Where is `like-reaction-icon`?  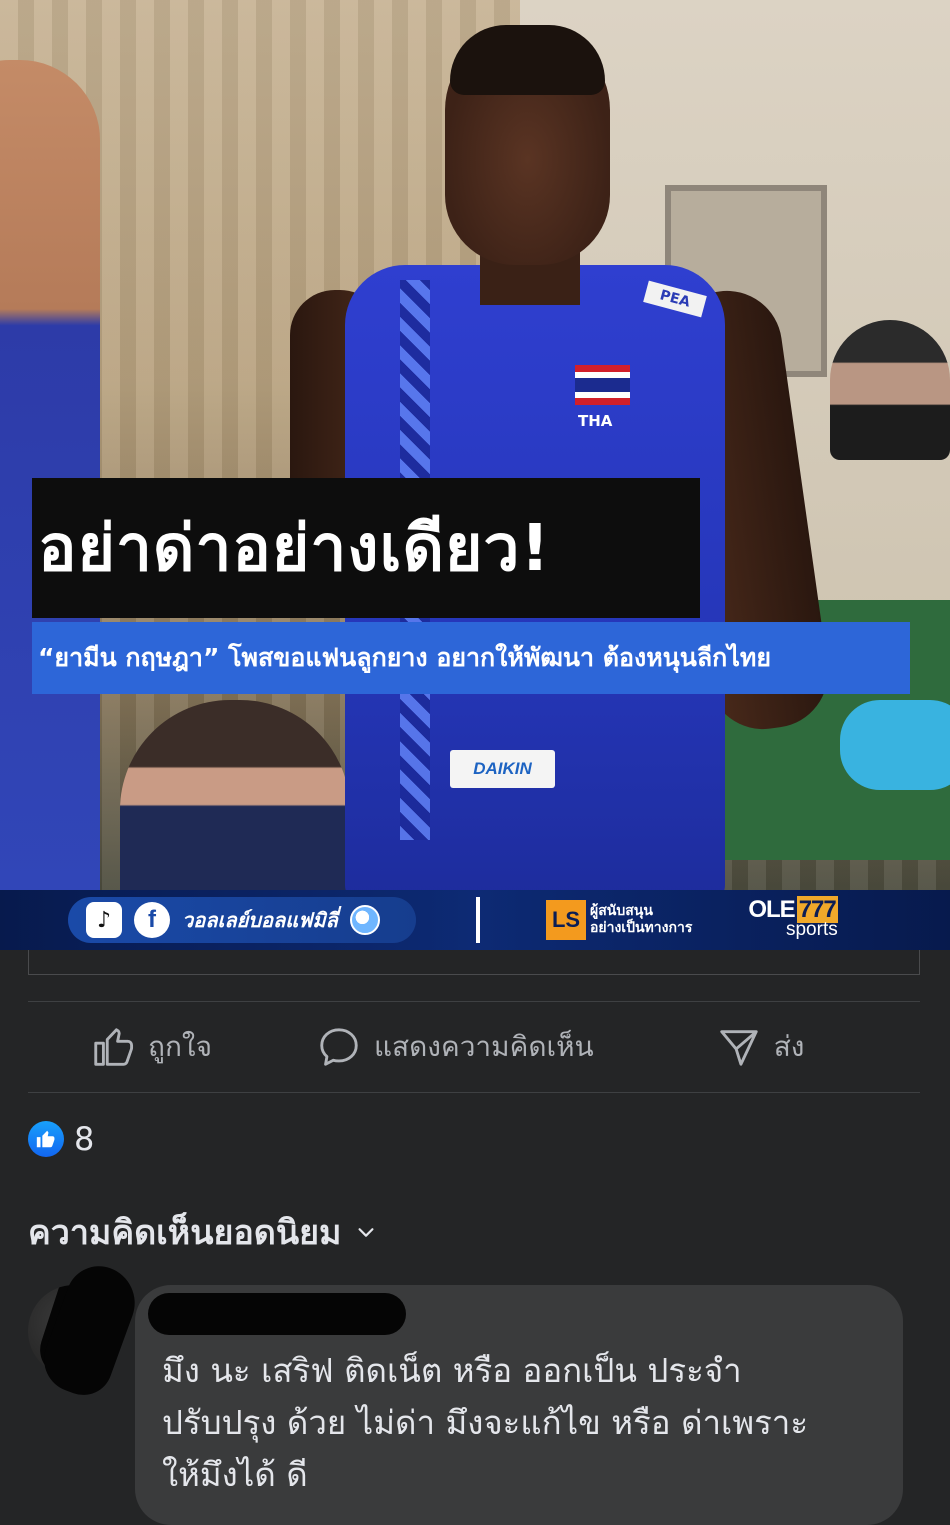 like-reaction-icon is located at coordinates (46, 1139).